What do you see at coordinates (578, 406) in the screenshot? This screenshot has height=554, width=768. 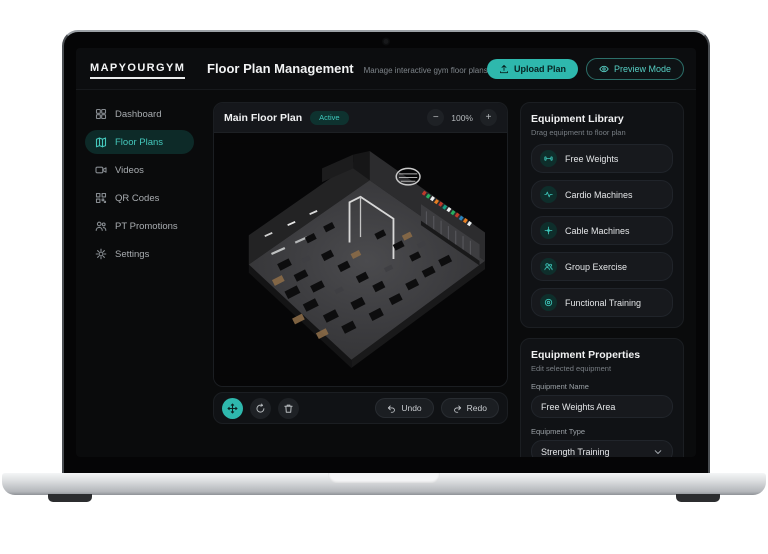 I see `equipment-name-value: Free Weights Area` at bounding box center [578, 406].